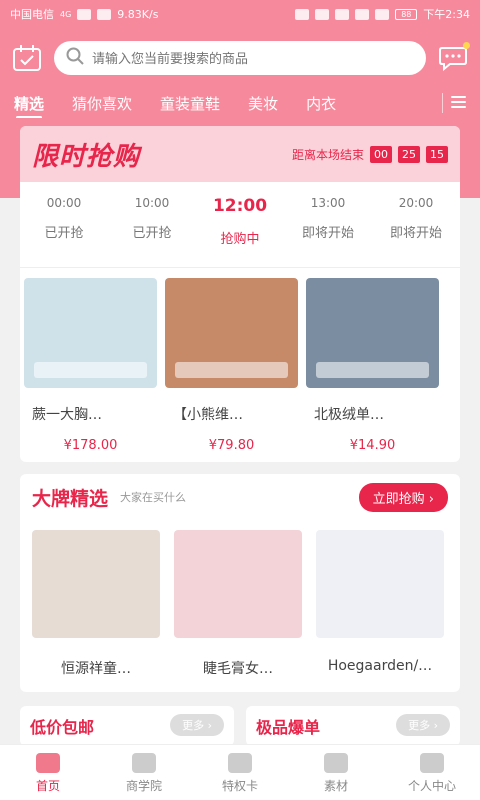 Image resolution: width=480 pixels, height=800 pixels. I want to click on session-time: 20:00, so click(416, 203).